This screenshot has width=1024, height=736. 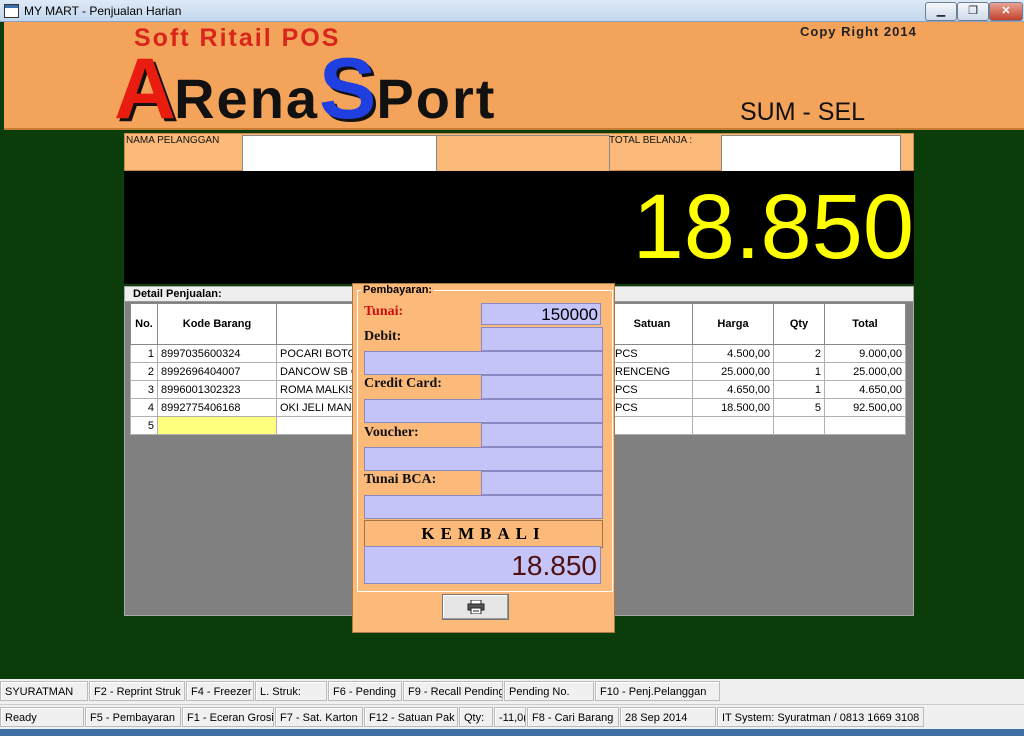 What do you see at coordinates (865, 407) in the screenshot?
I see `cell-total: 92.500,00` at bounding box center [865, 407].